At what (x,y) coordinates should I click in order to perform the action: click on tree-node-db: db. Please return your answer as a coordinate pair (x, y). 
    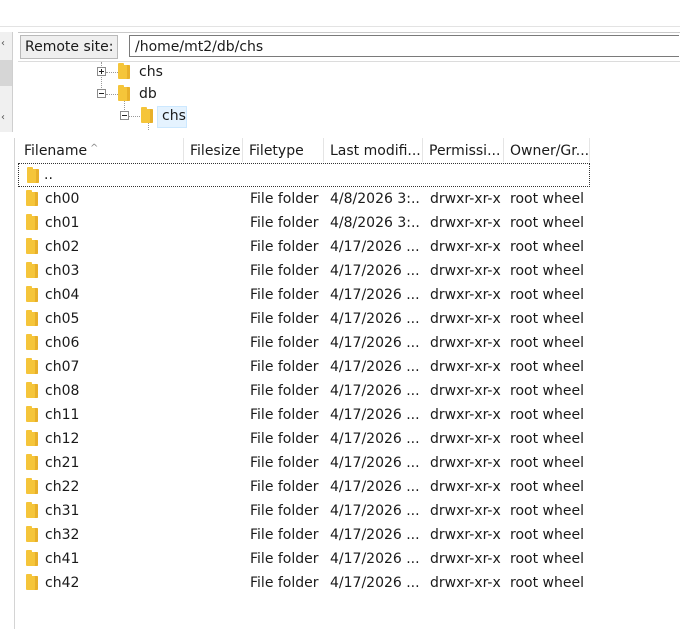
    Looking at the image, I should click on (168, 94).